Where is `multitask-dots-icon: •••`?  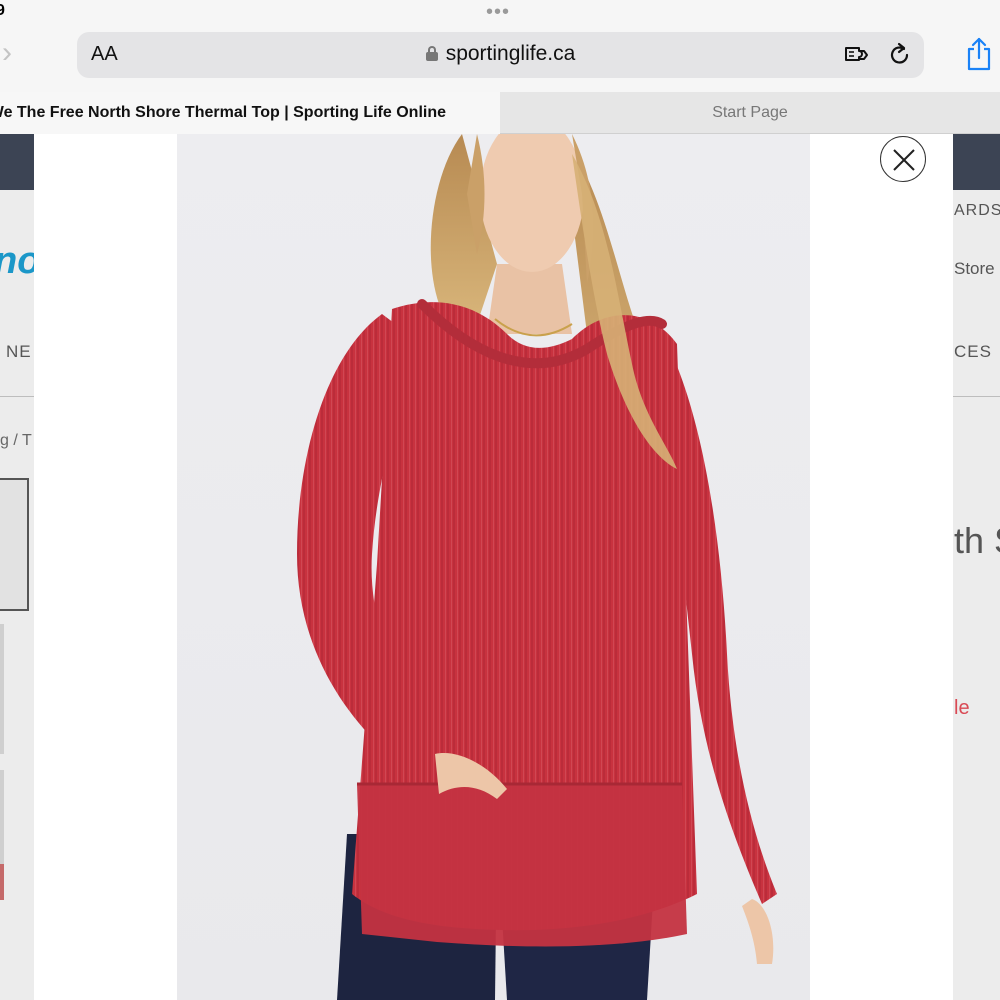
multitask-dots-icon: ••• is located at coordinates (498, 12).